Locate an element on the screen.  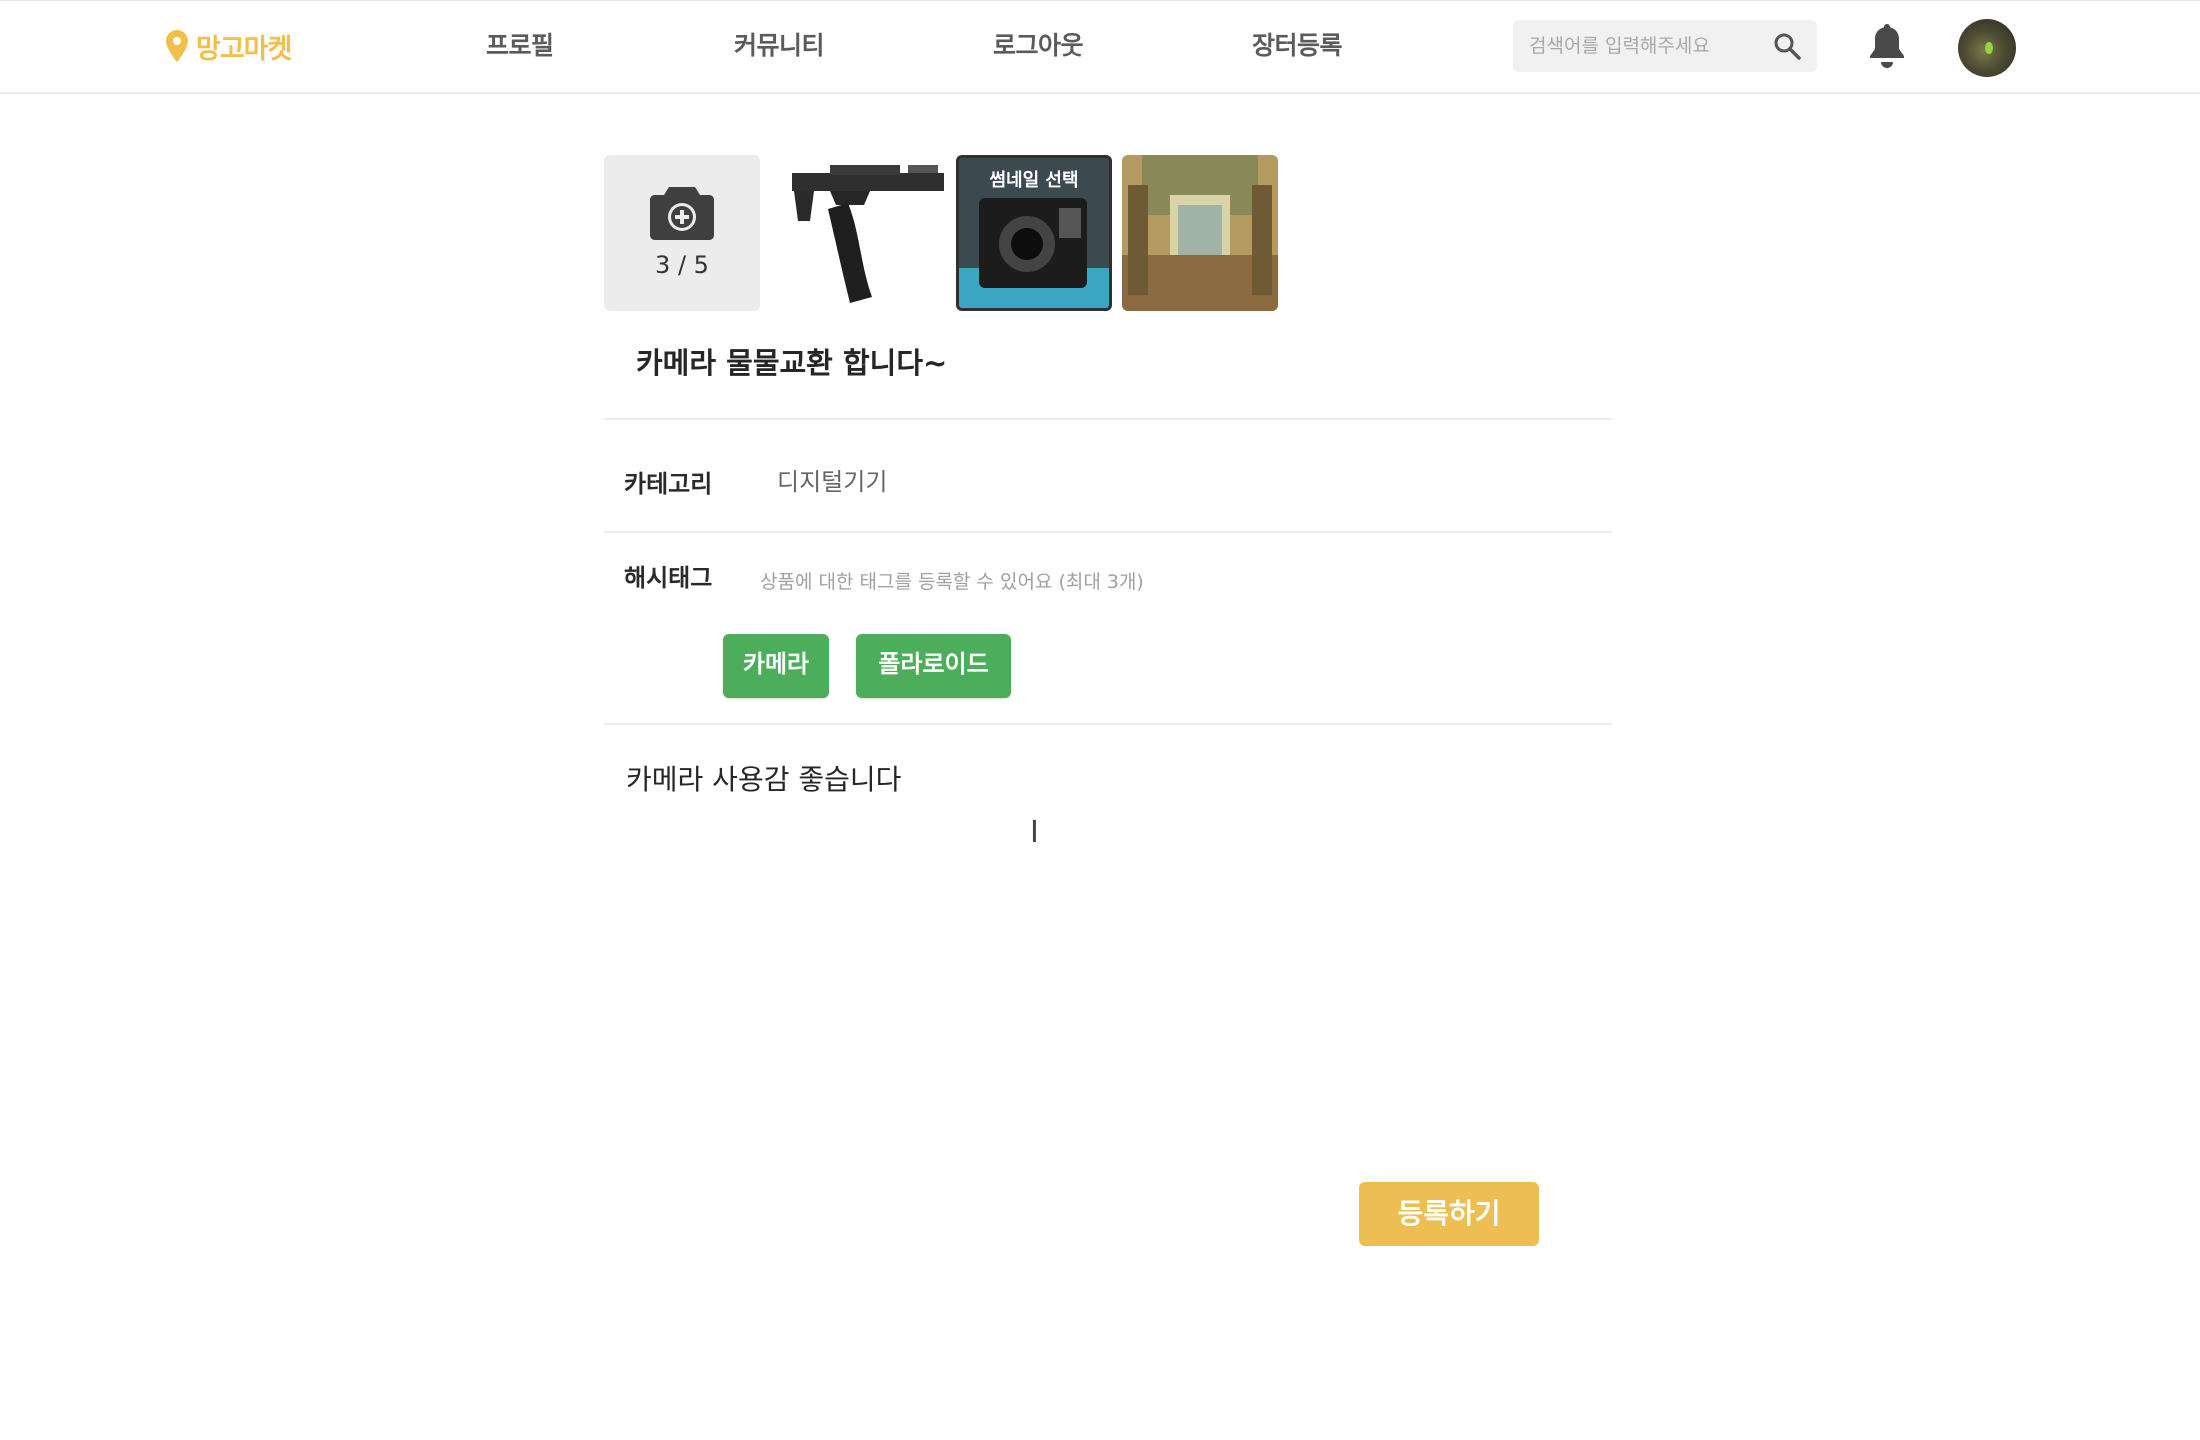
image-upload-button: 3 / 5 is located at coordinates (682, 233).